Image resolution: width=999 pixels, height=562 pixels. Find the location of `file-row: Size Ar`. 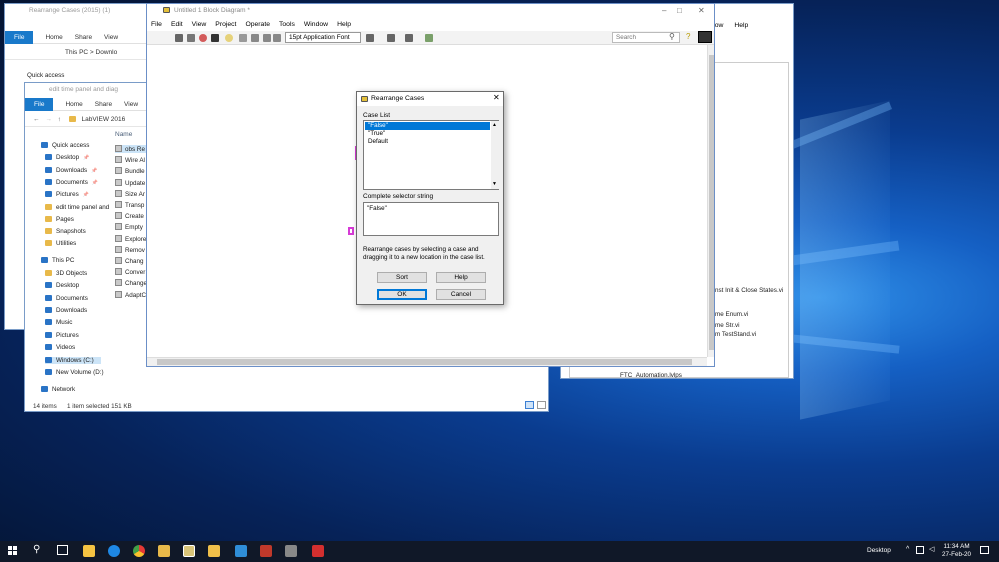

file-row: Size Ar is located at coordinates (130, 193).